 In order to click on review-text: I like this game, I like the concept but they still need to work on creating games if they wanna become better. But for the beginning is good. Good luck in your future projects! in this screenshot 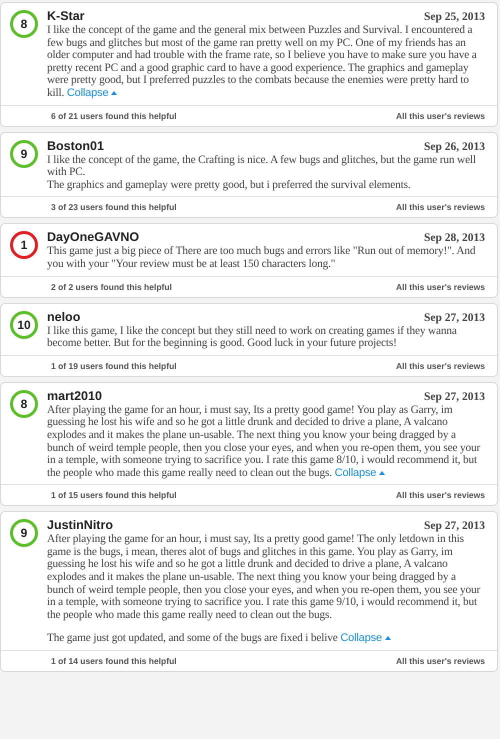, I will do `click(252, 337)`.